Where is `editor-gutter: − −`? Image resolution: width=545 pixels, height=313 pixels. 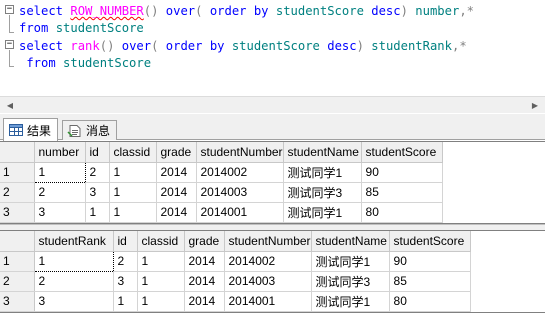 editor-gutter: − − is located at coordinates (9, 48).